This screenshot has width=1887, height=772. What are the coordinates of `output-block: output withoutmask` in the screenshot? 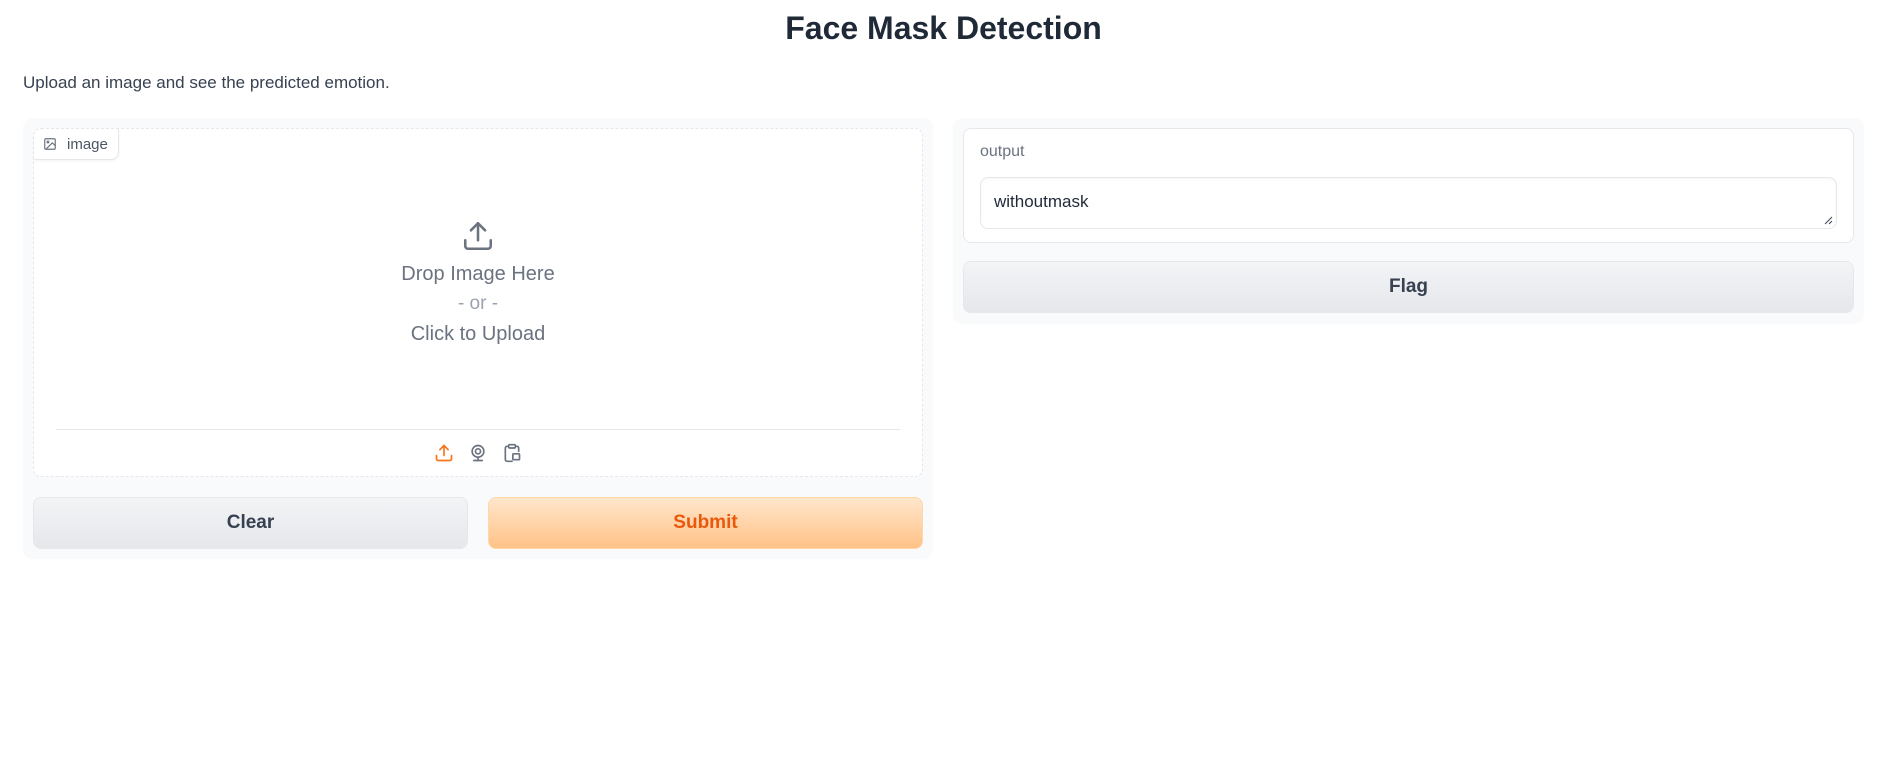 It's located at (1408, 185).